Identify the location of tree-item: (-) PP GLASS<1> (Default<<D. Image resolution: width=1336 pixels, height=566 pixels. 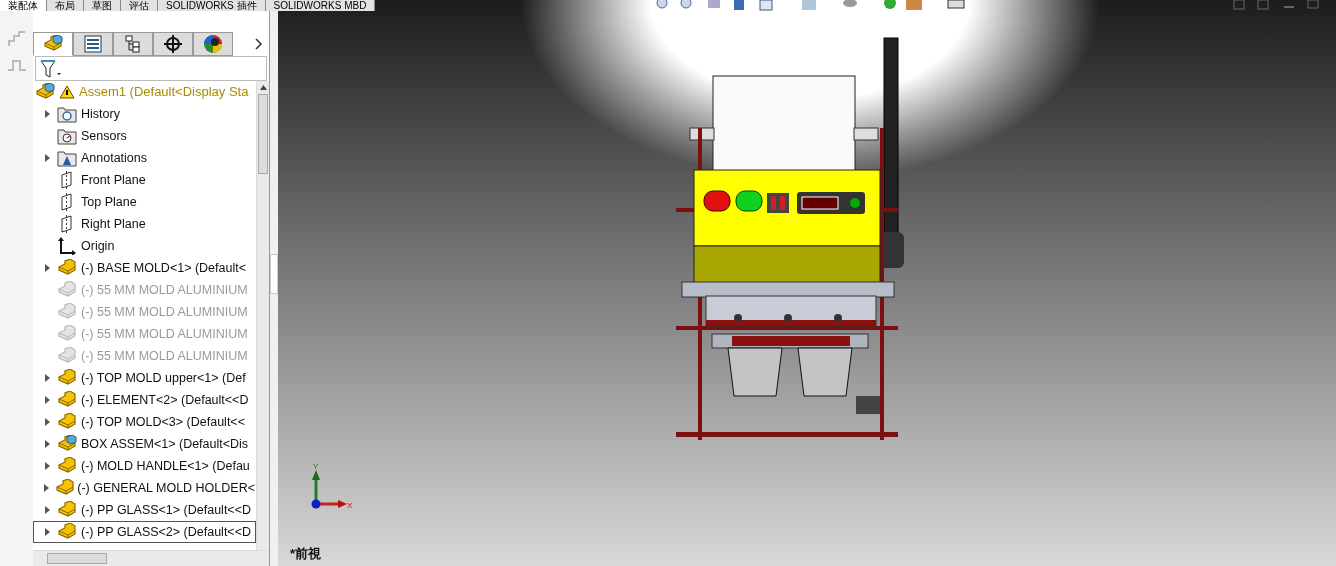
(144, 510).